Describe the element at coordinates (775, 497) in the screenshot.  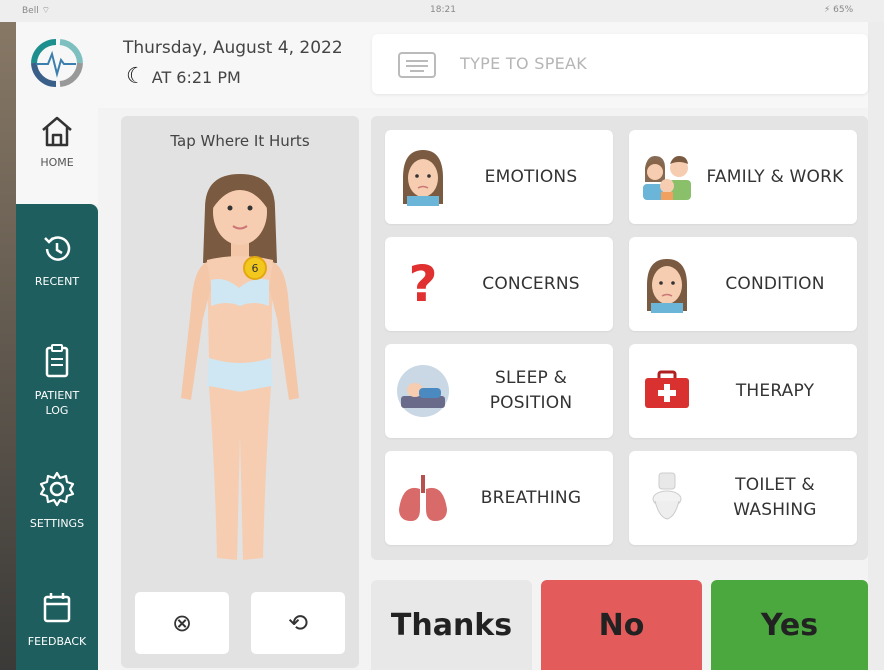
I see `category-label: TOILET & WASHING` at that location.